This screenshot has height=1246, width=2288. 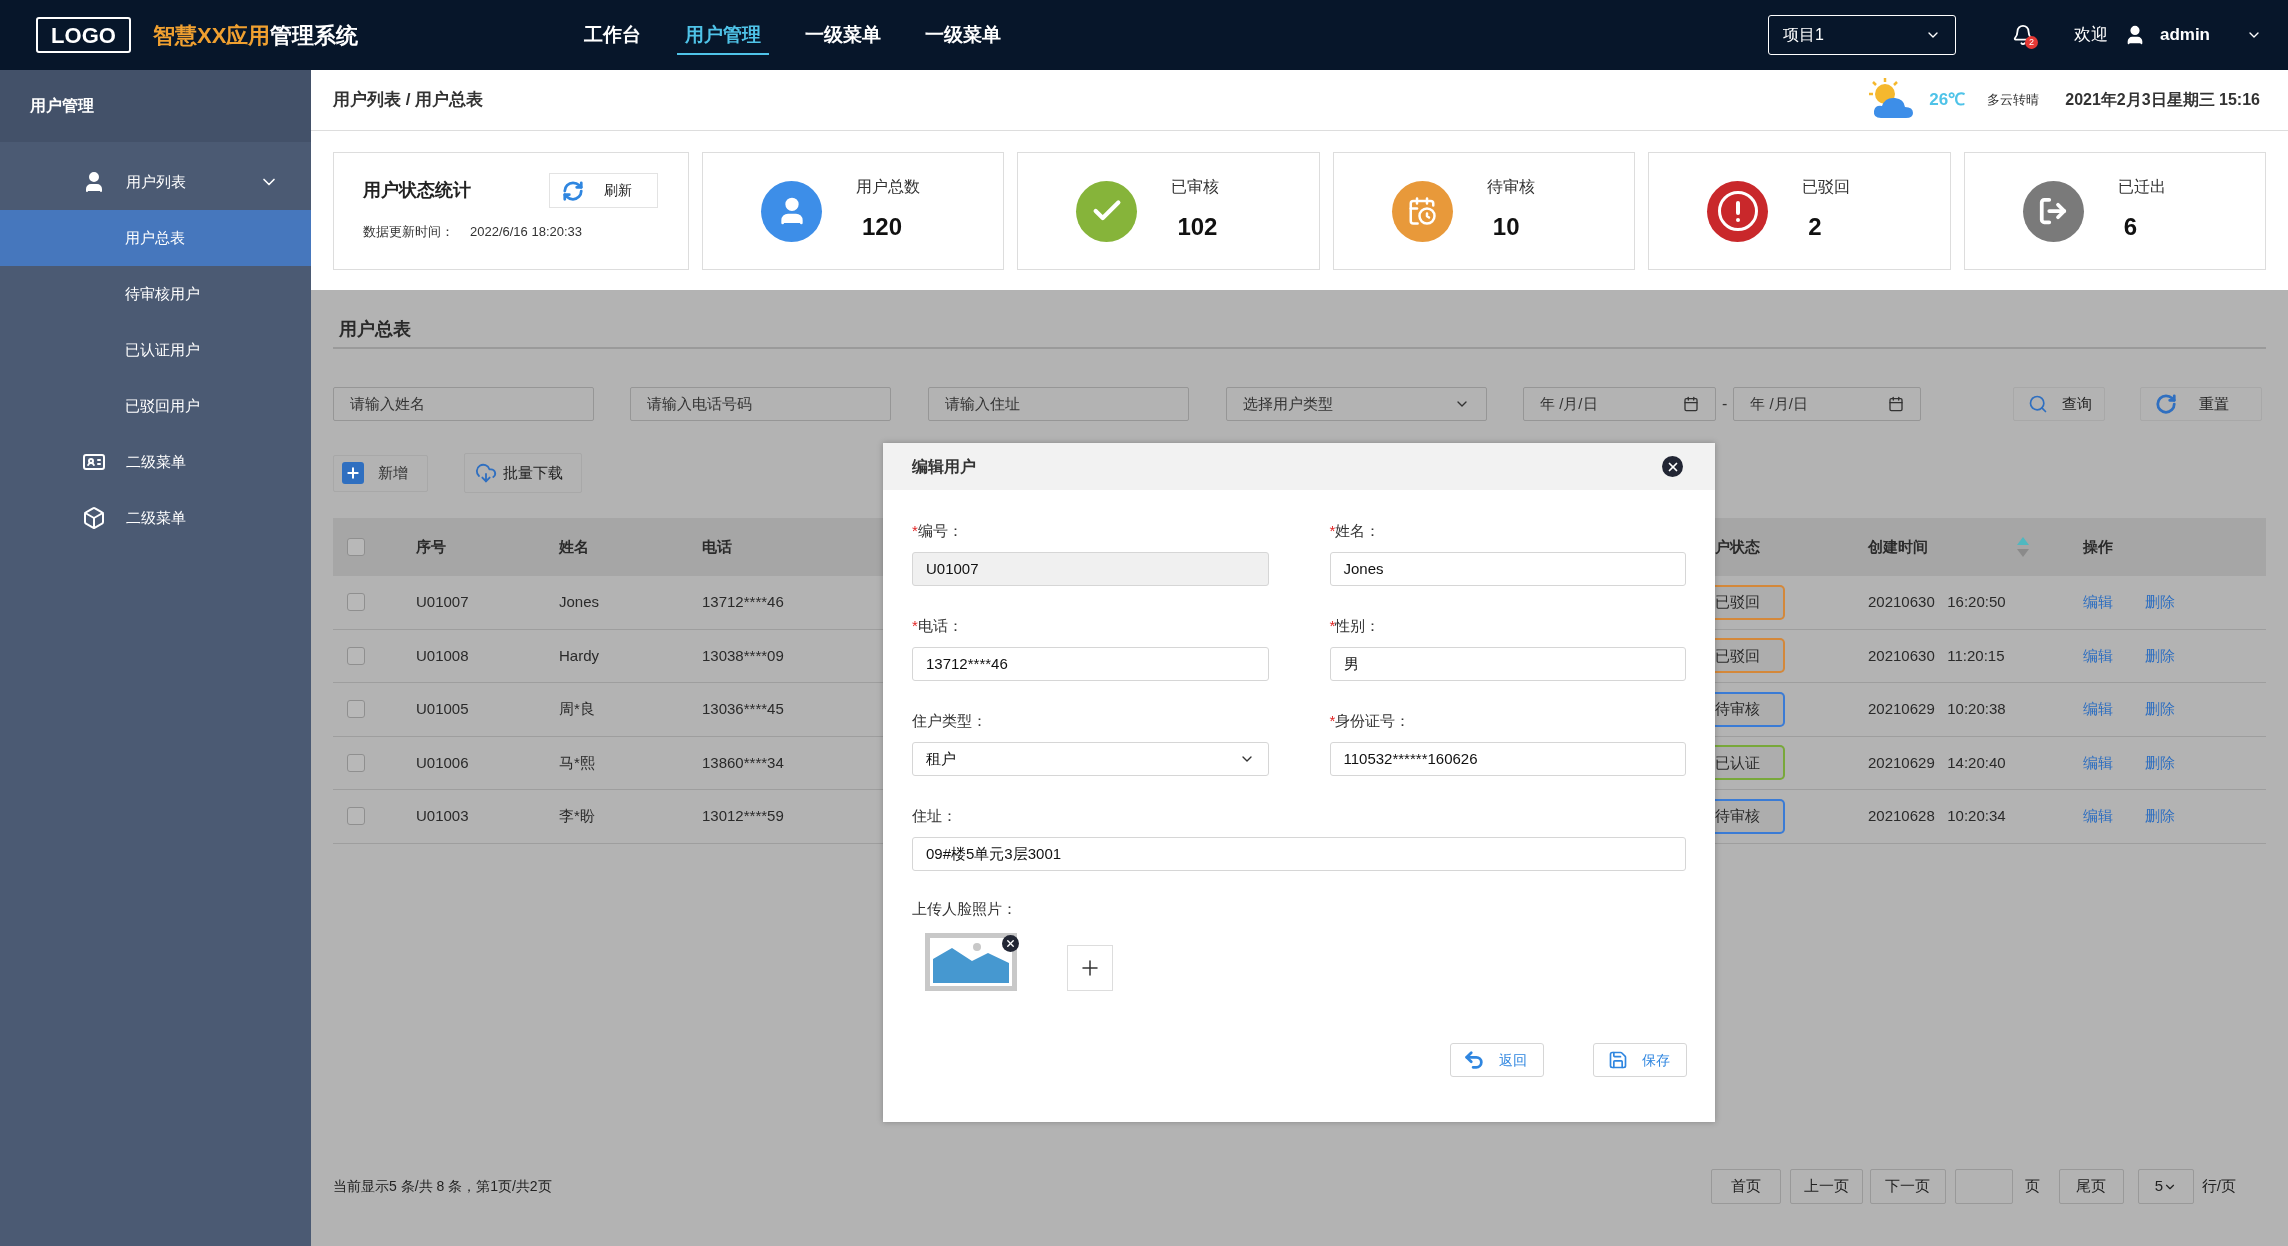 I want to click on next-page-button: 下一页, so click(x=1907, y=1186).